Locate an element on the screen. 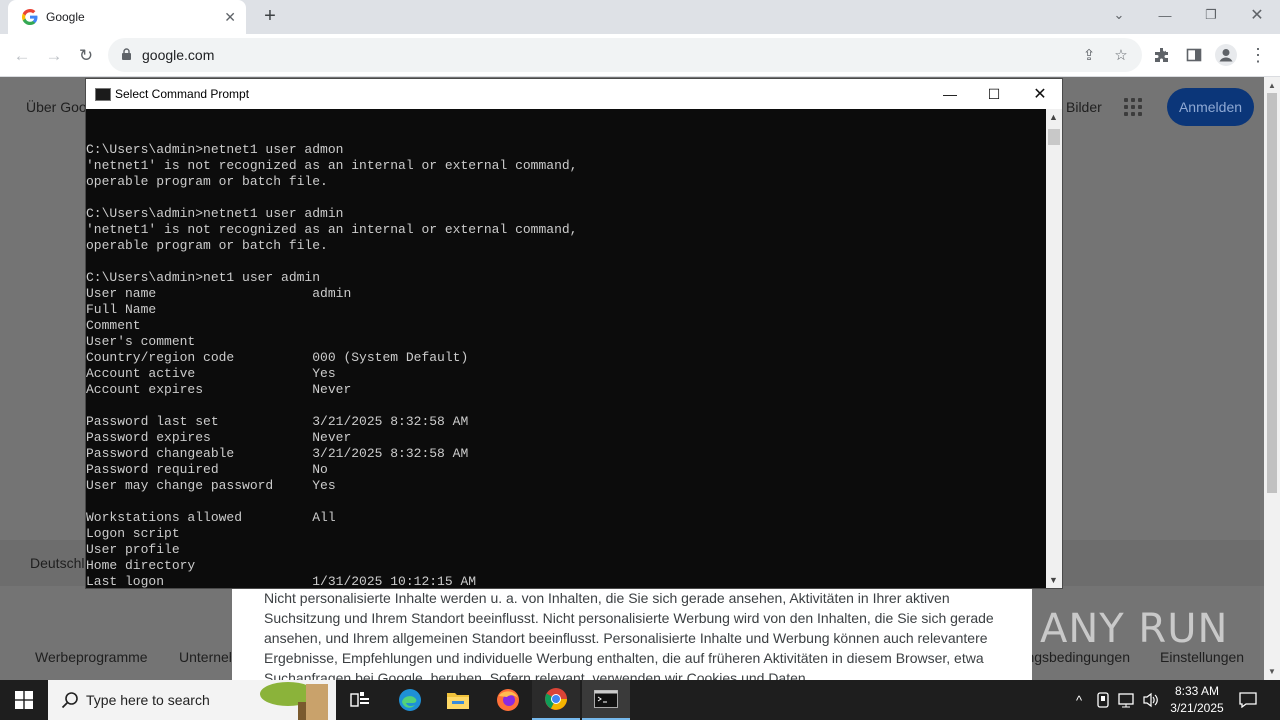 This screenshot has width=1280, height=720. edge-icon is located at coordinates (410, 700).